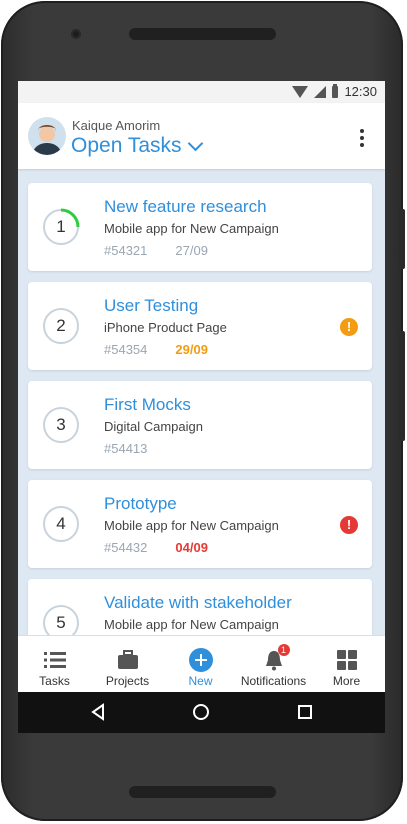 Image resolution: width=407 pixels, height=824 pixels. What do you see at coordinates (335, 90) in the screenshot?
I see `battery-icon` at bounding box center [335, 90].